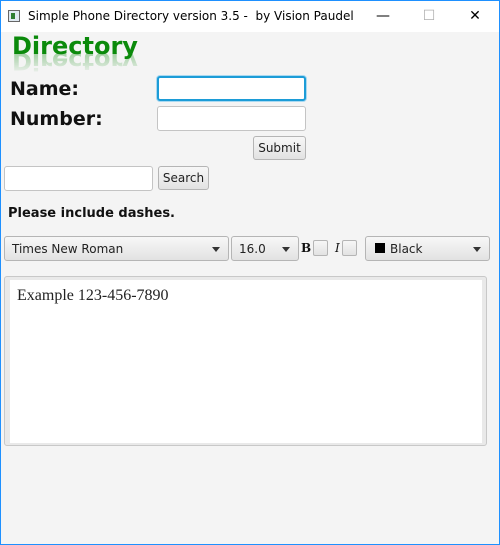  Describe the element at coordinates (56, 119) in the screenshot. I see `number-label: Number:` at that location.